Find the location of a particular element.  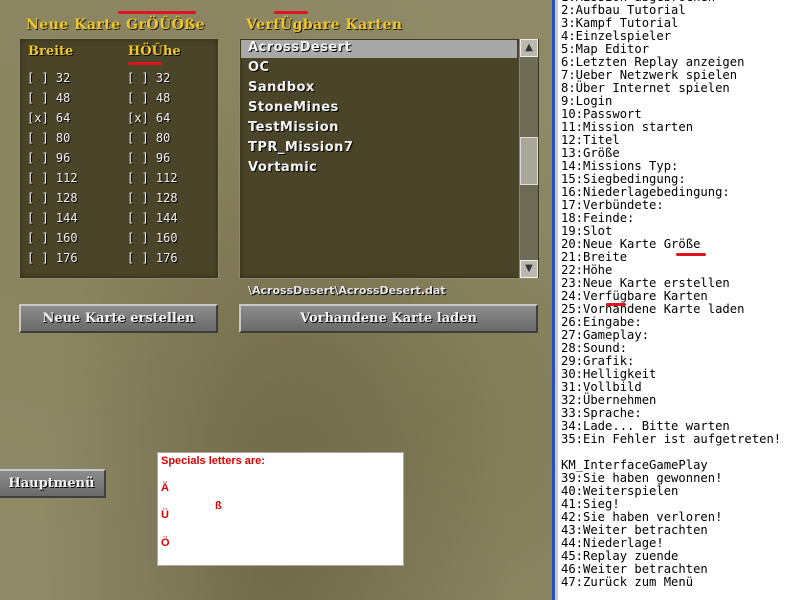

create-map-button: Neue Karte erstellen is located at coordinates (118, 318).